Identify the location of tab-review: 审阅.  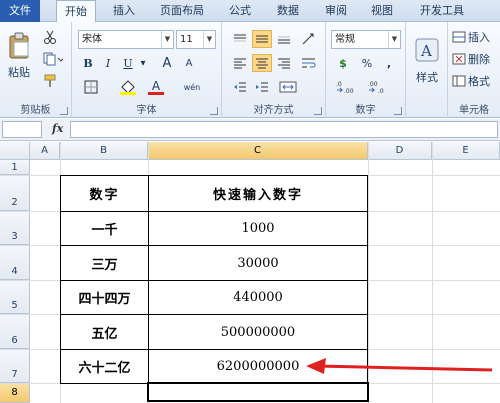
(336, 11).